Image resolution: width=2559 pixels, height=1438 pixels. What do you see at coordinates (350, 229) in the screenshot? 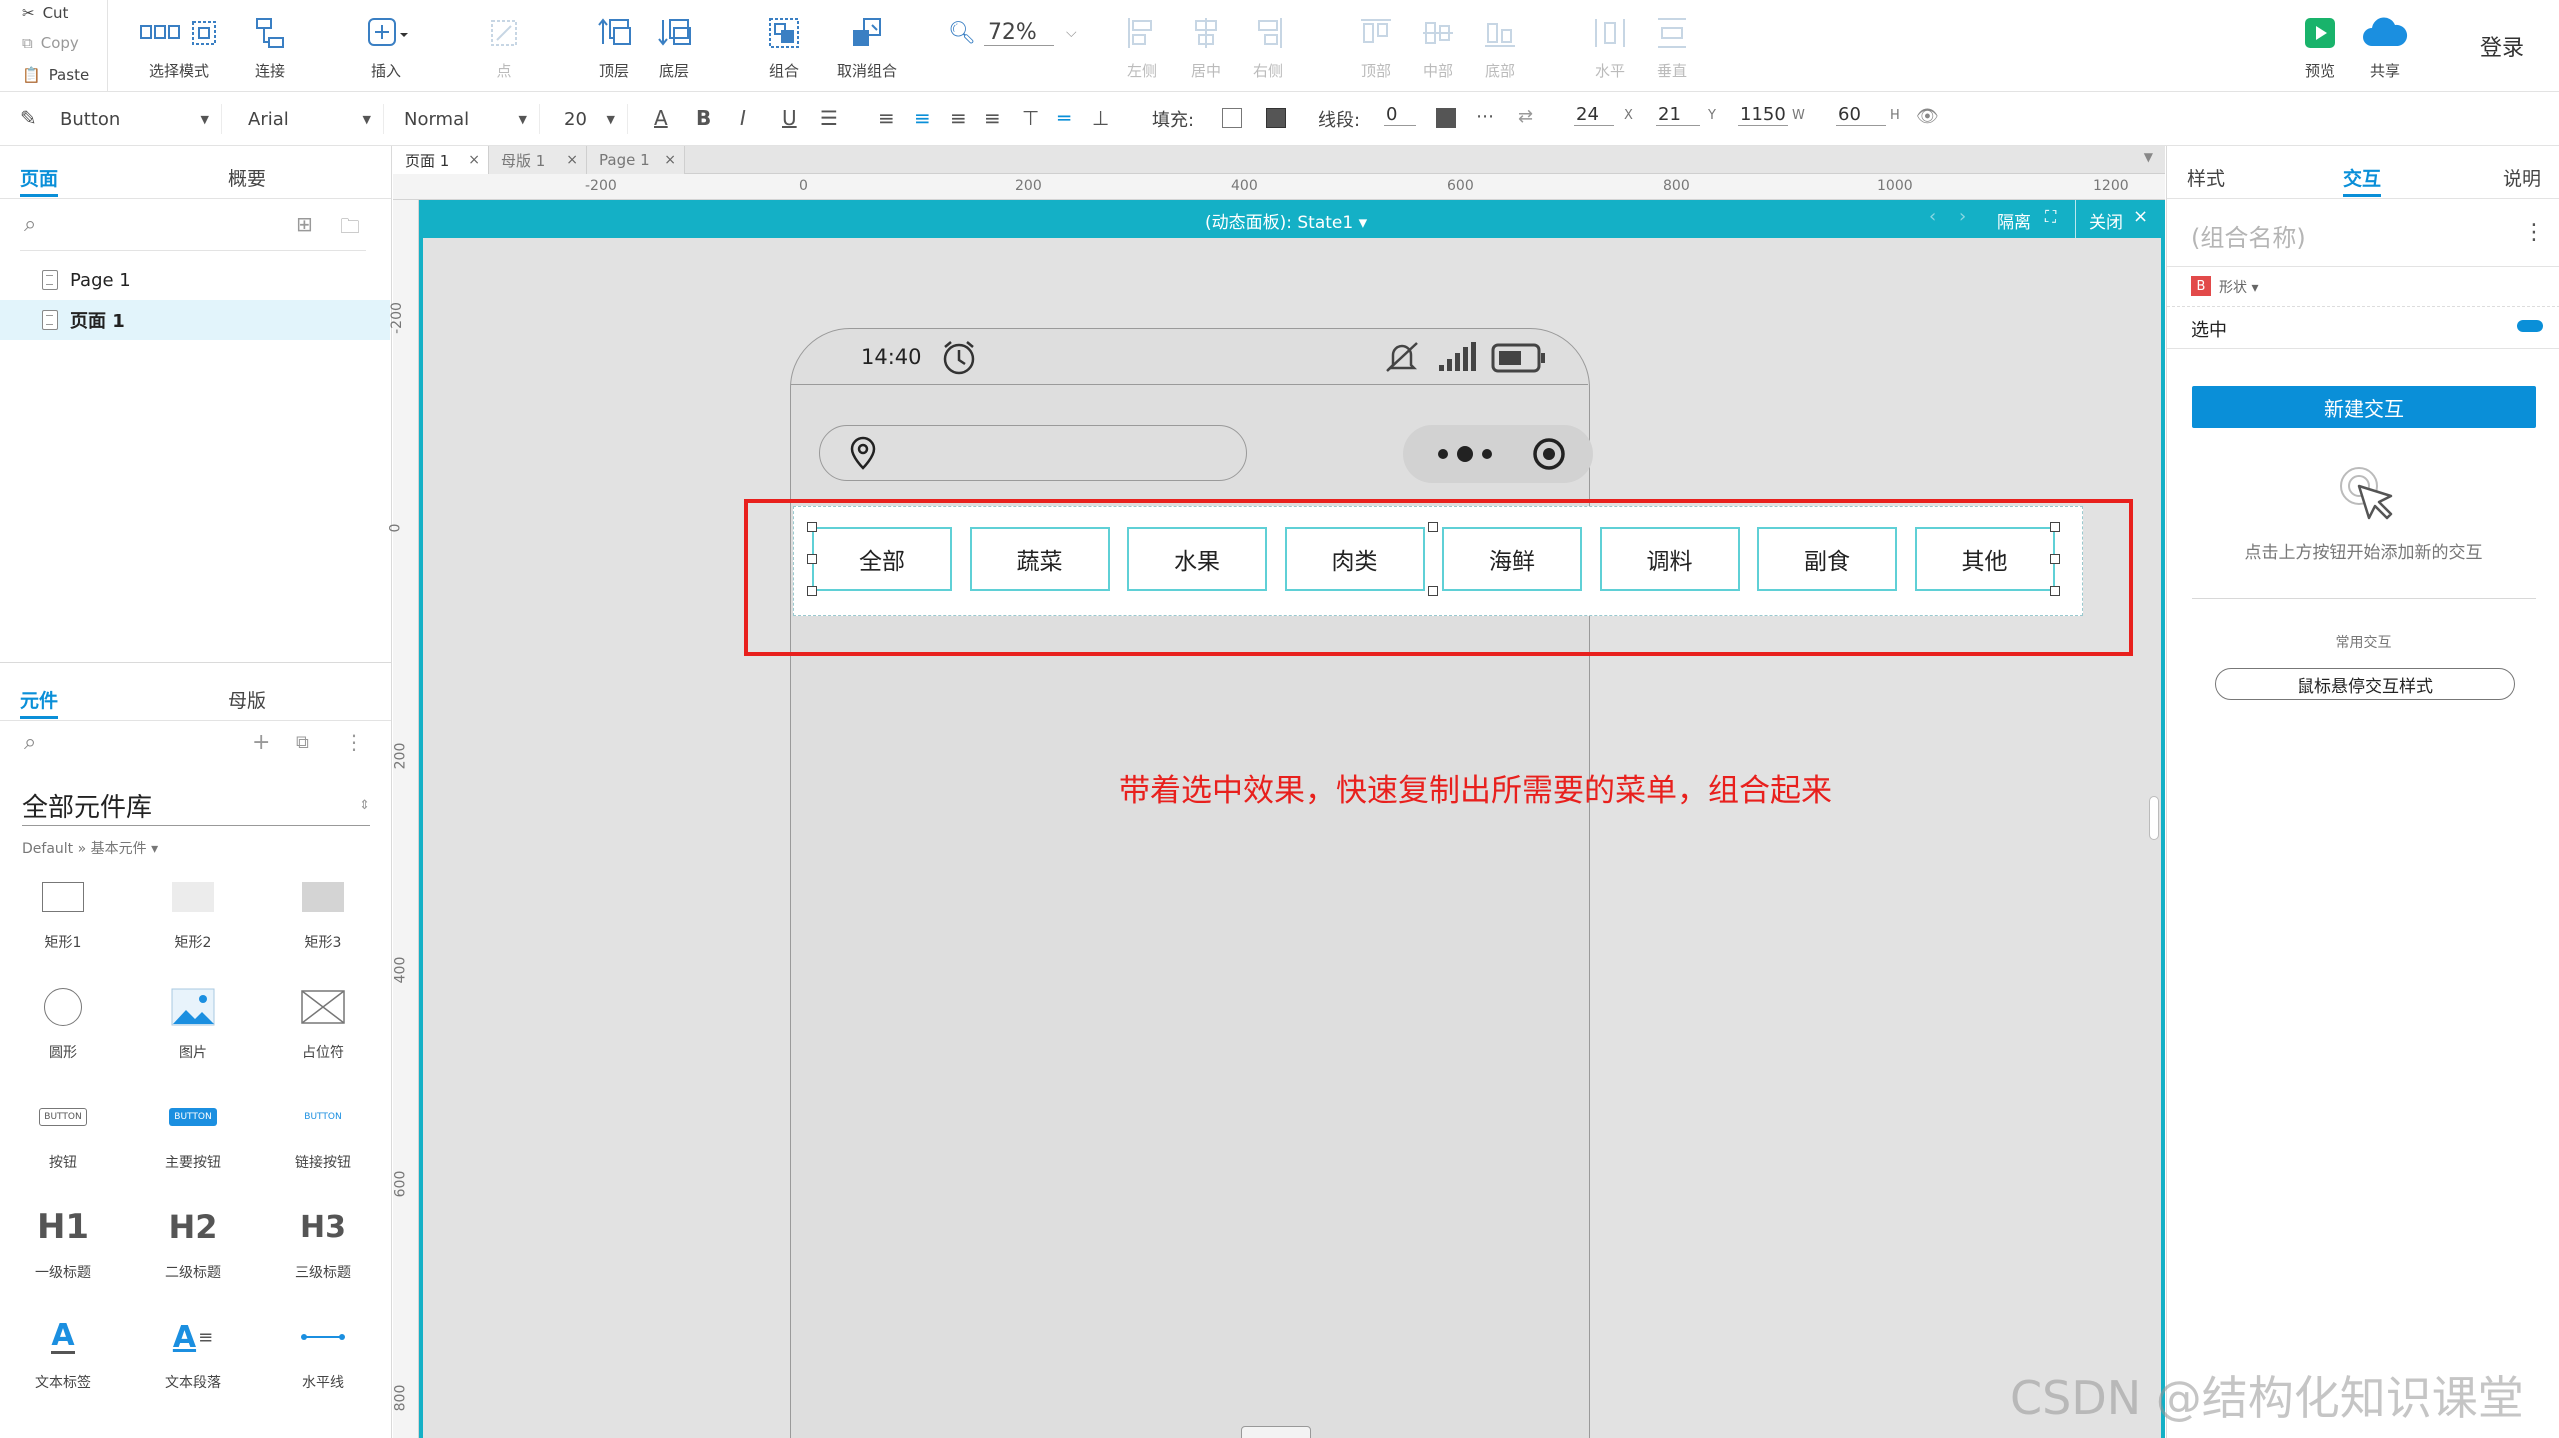
I see `add-folder-icon: 🗀︎` at bounding box center [350, 229].